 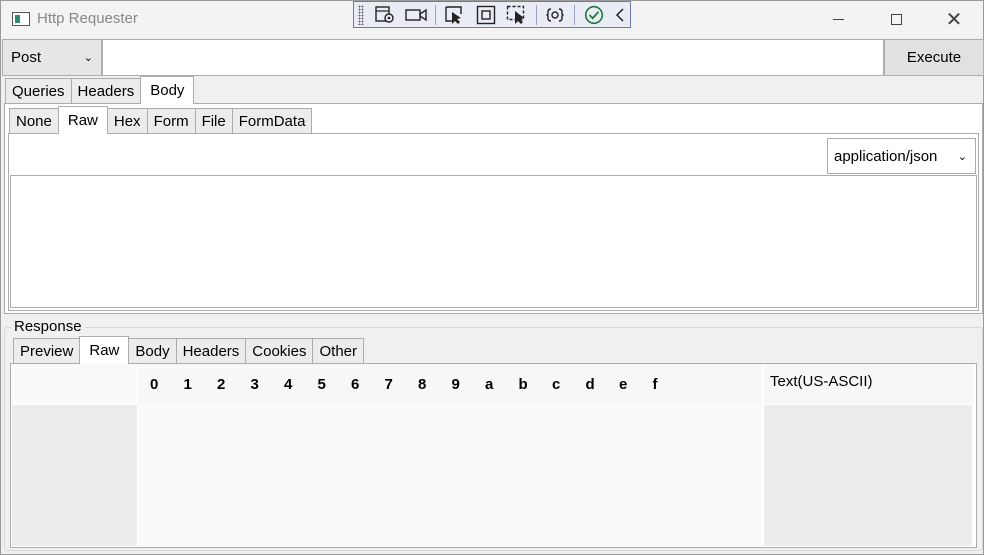 I want to click on tab-preview: Preview, so click(x=47, y=351).